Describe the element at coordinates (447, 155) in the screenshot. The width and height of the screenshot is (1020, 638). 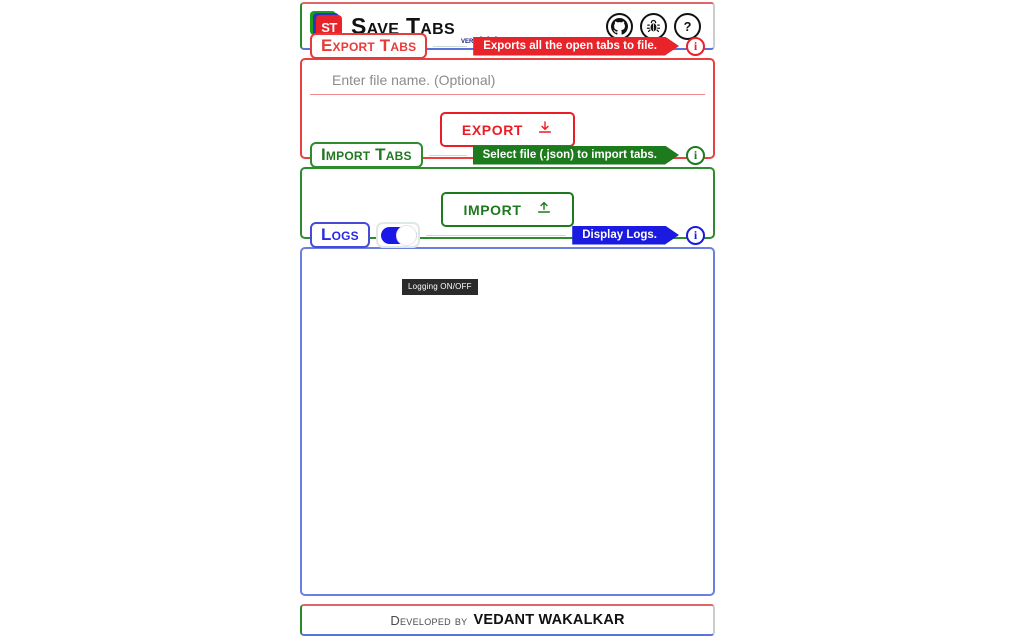
I see `import-rule` at that location.